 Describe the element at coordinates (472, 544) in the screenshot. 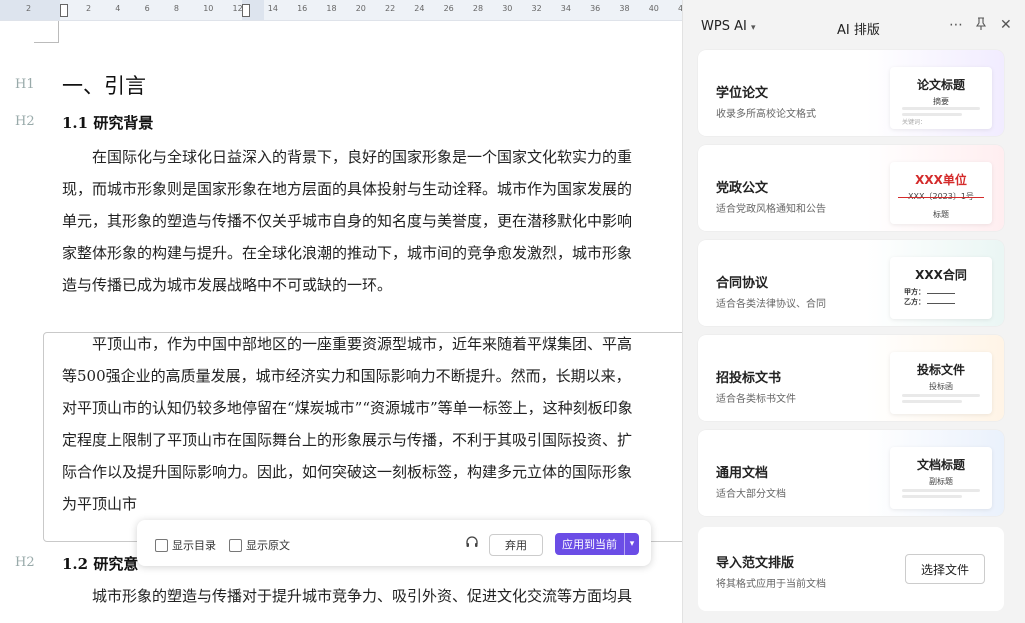

I see `headset-icon` at that location.